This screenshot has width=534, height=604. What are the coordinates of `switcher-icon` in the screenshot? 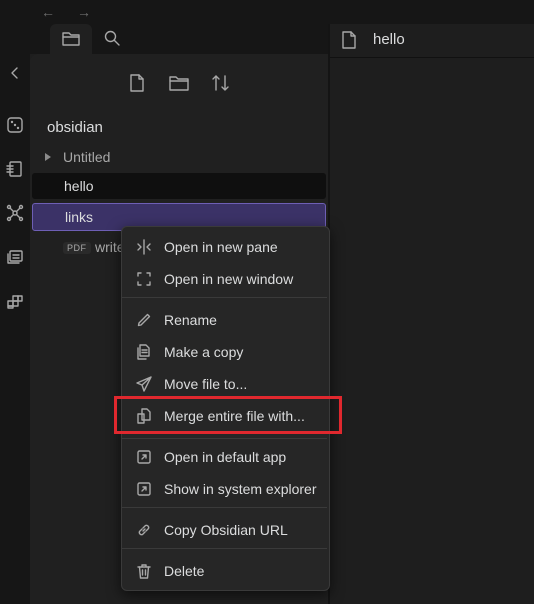 It's located at (15, 169).